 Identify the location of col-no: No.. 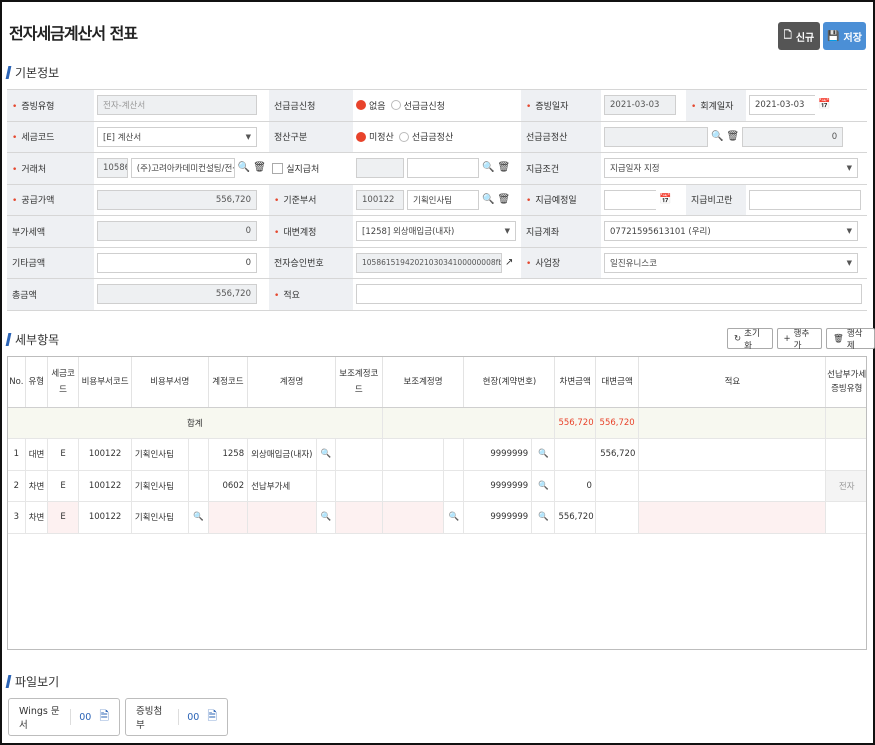
(17, 382).